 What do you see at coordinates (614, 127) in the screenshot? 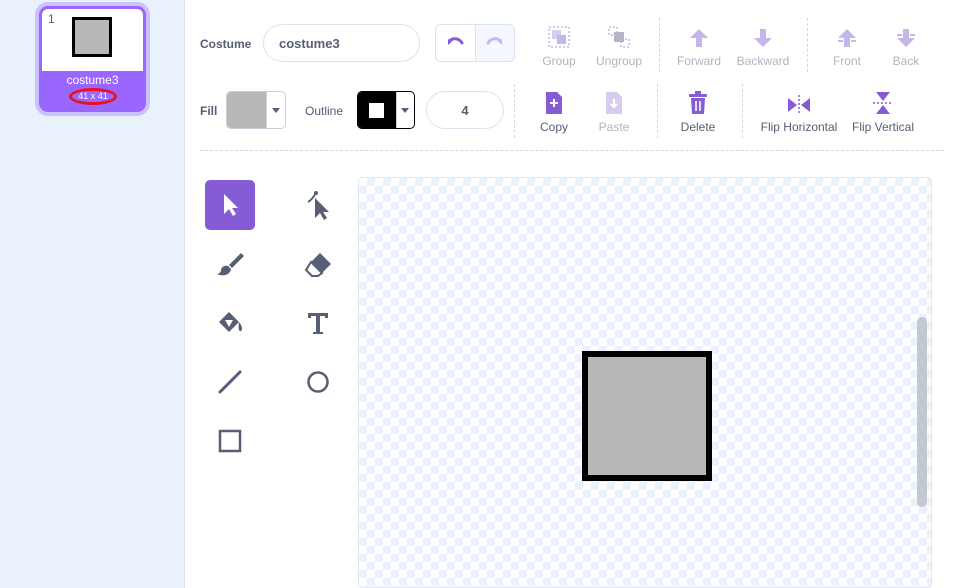
I see `paste-label: Paste` at bounding box center [614, 127].